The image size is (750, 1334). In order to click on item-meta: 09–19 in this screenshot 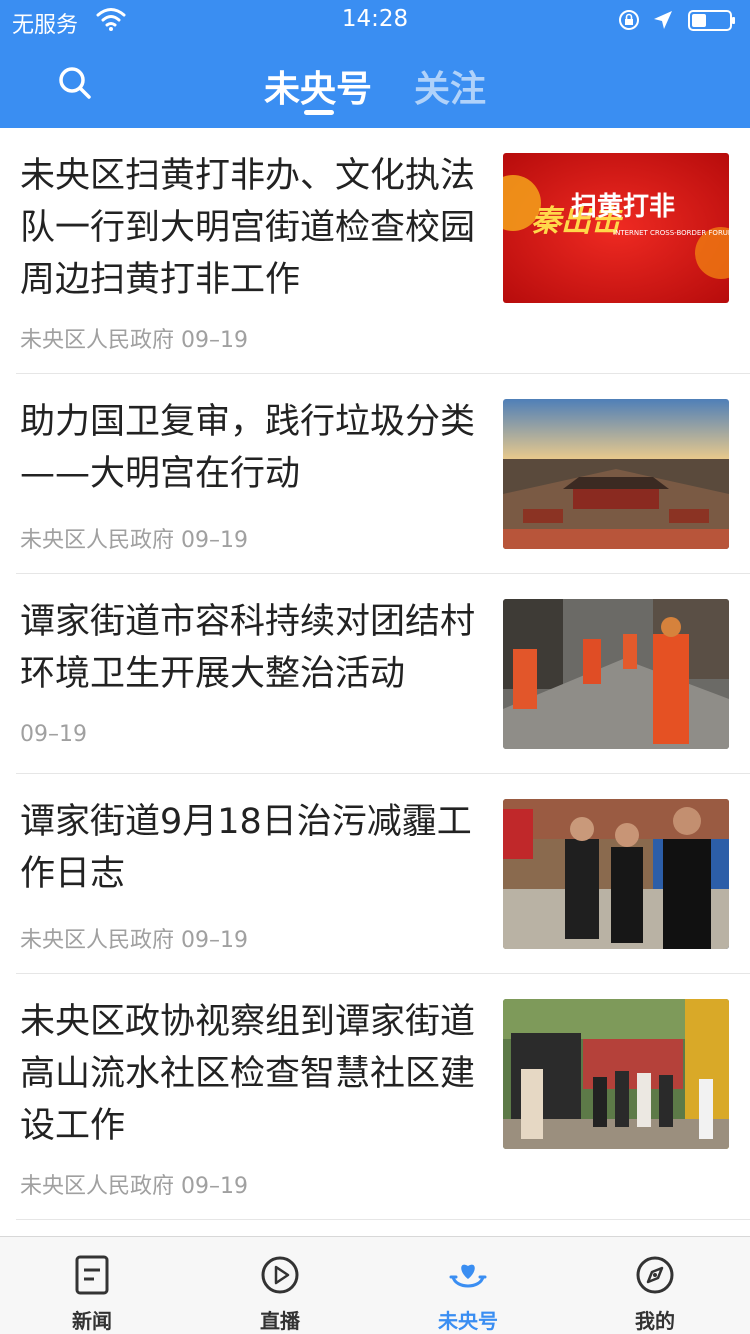, I will do `click(53, 734)`.